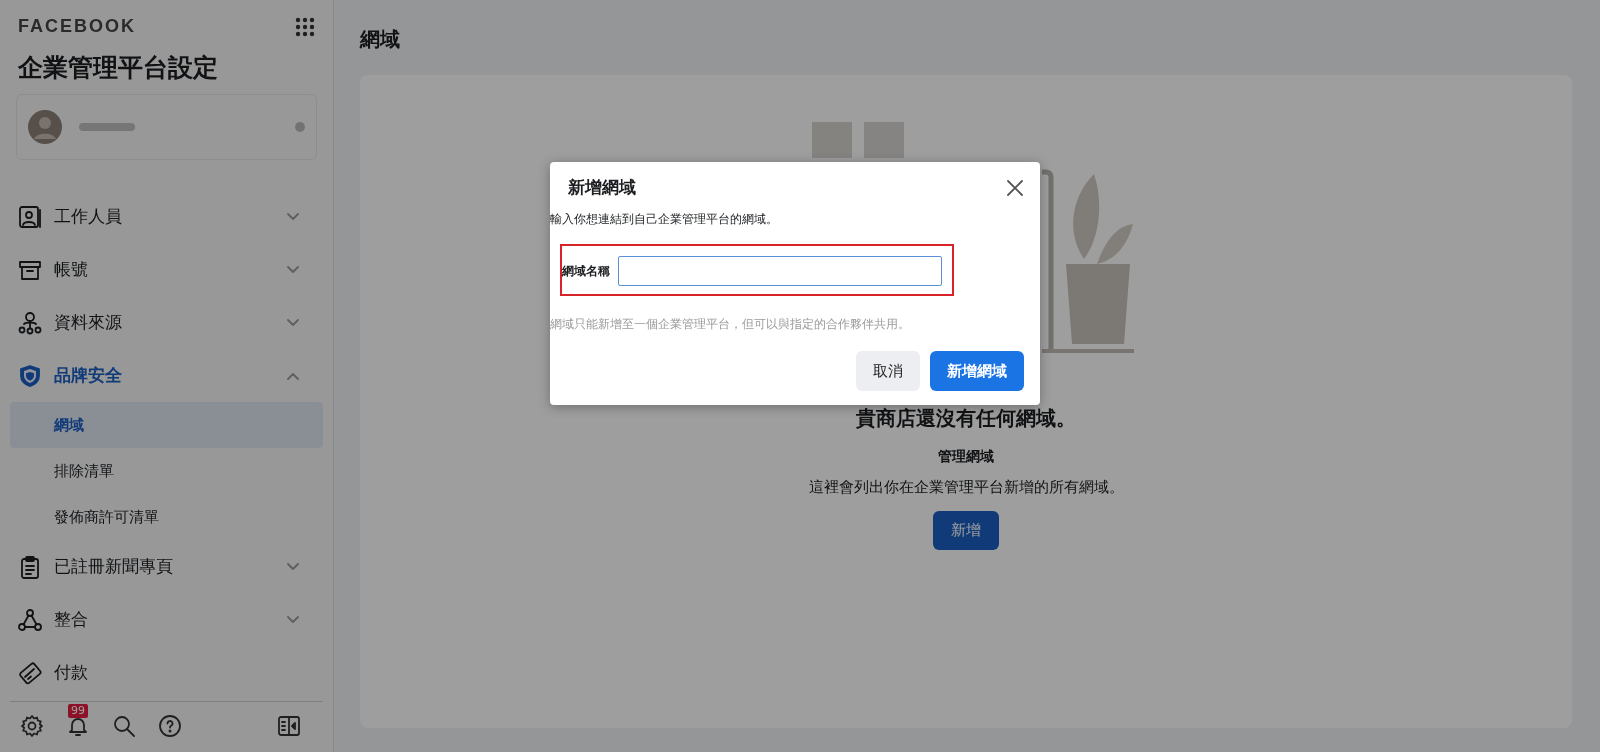  I want to click on network-icon, so click(30, 322).